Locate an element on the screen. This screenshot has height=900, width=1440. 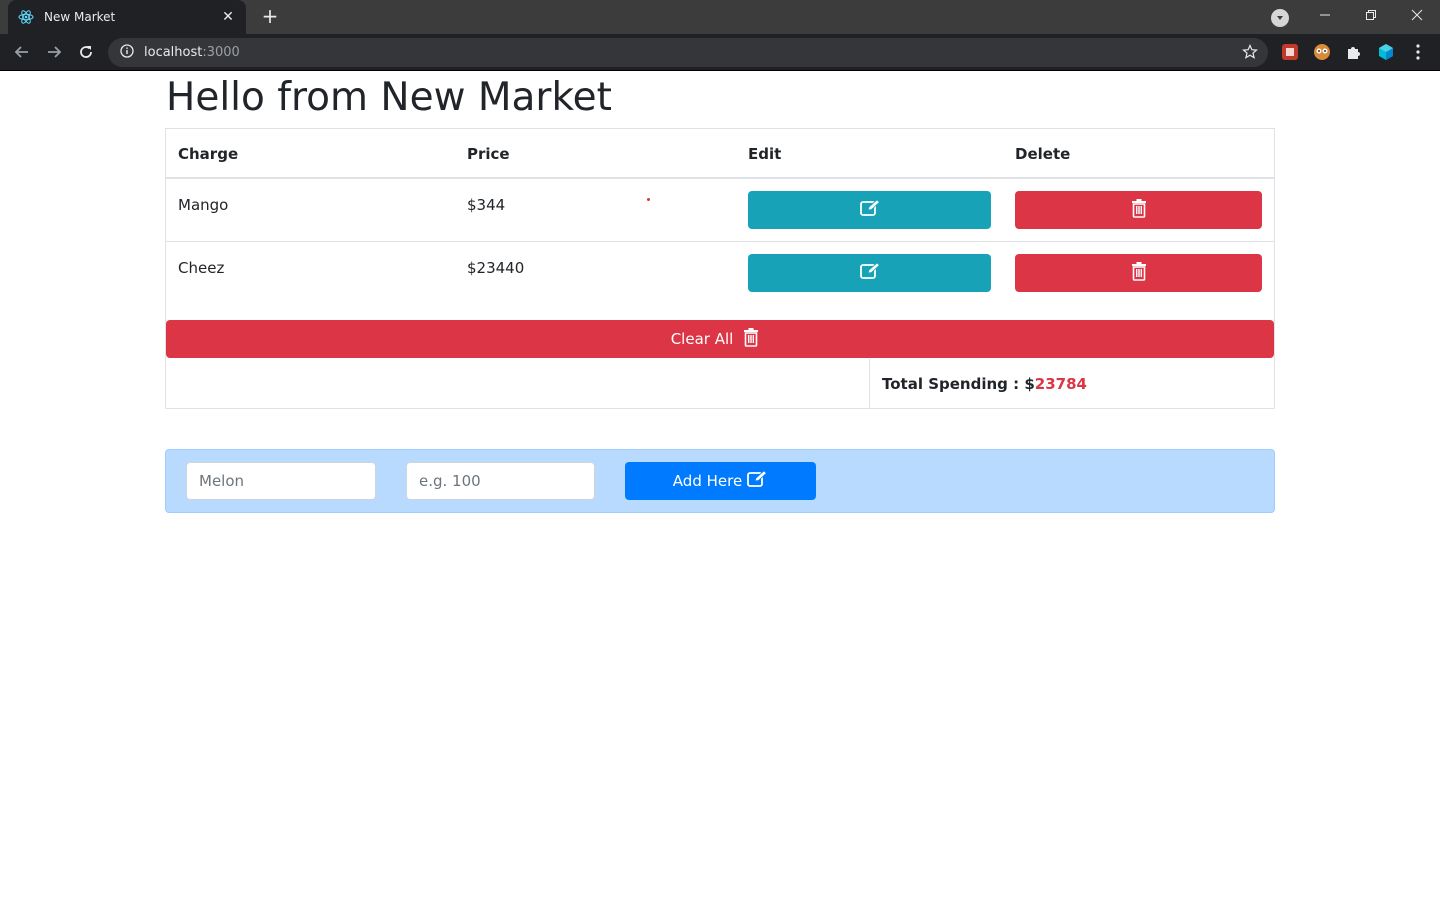
clear-all-button: Clear All is located at coordinates (720, 339).